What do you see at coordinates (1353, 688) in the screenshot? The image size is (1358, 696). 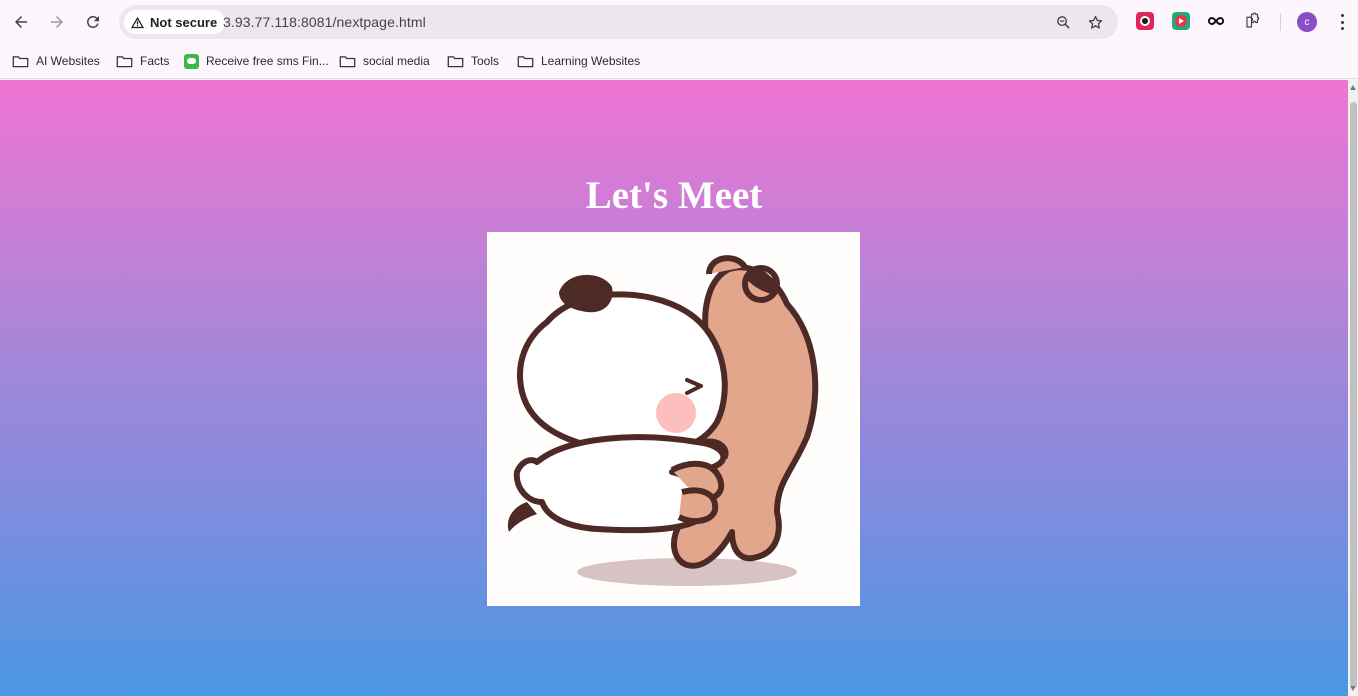 I see `scroll-down-arrow` at bounding box center [1353, 688].